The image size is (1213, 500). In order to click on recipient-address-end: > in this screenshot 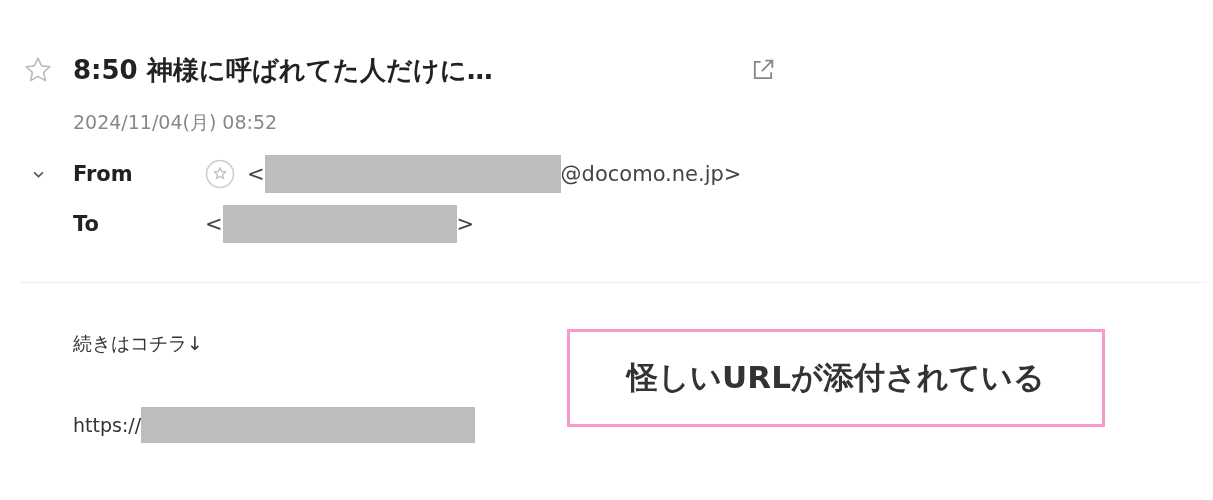, I will do `click(465, 224)`.